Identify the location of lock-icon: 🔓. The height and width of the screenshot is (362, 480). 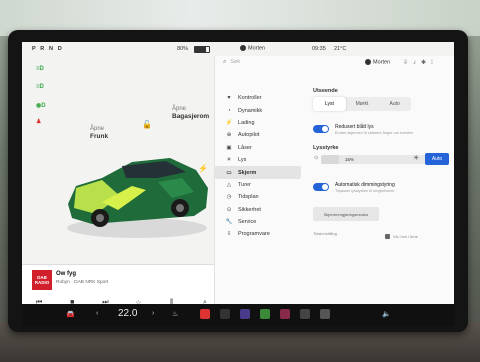
(147, 124).